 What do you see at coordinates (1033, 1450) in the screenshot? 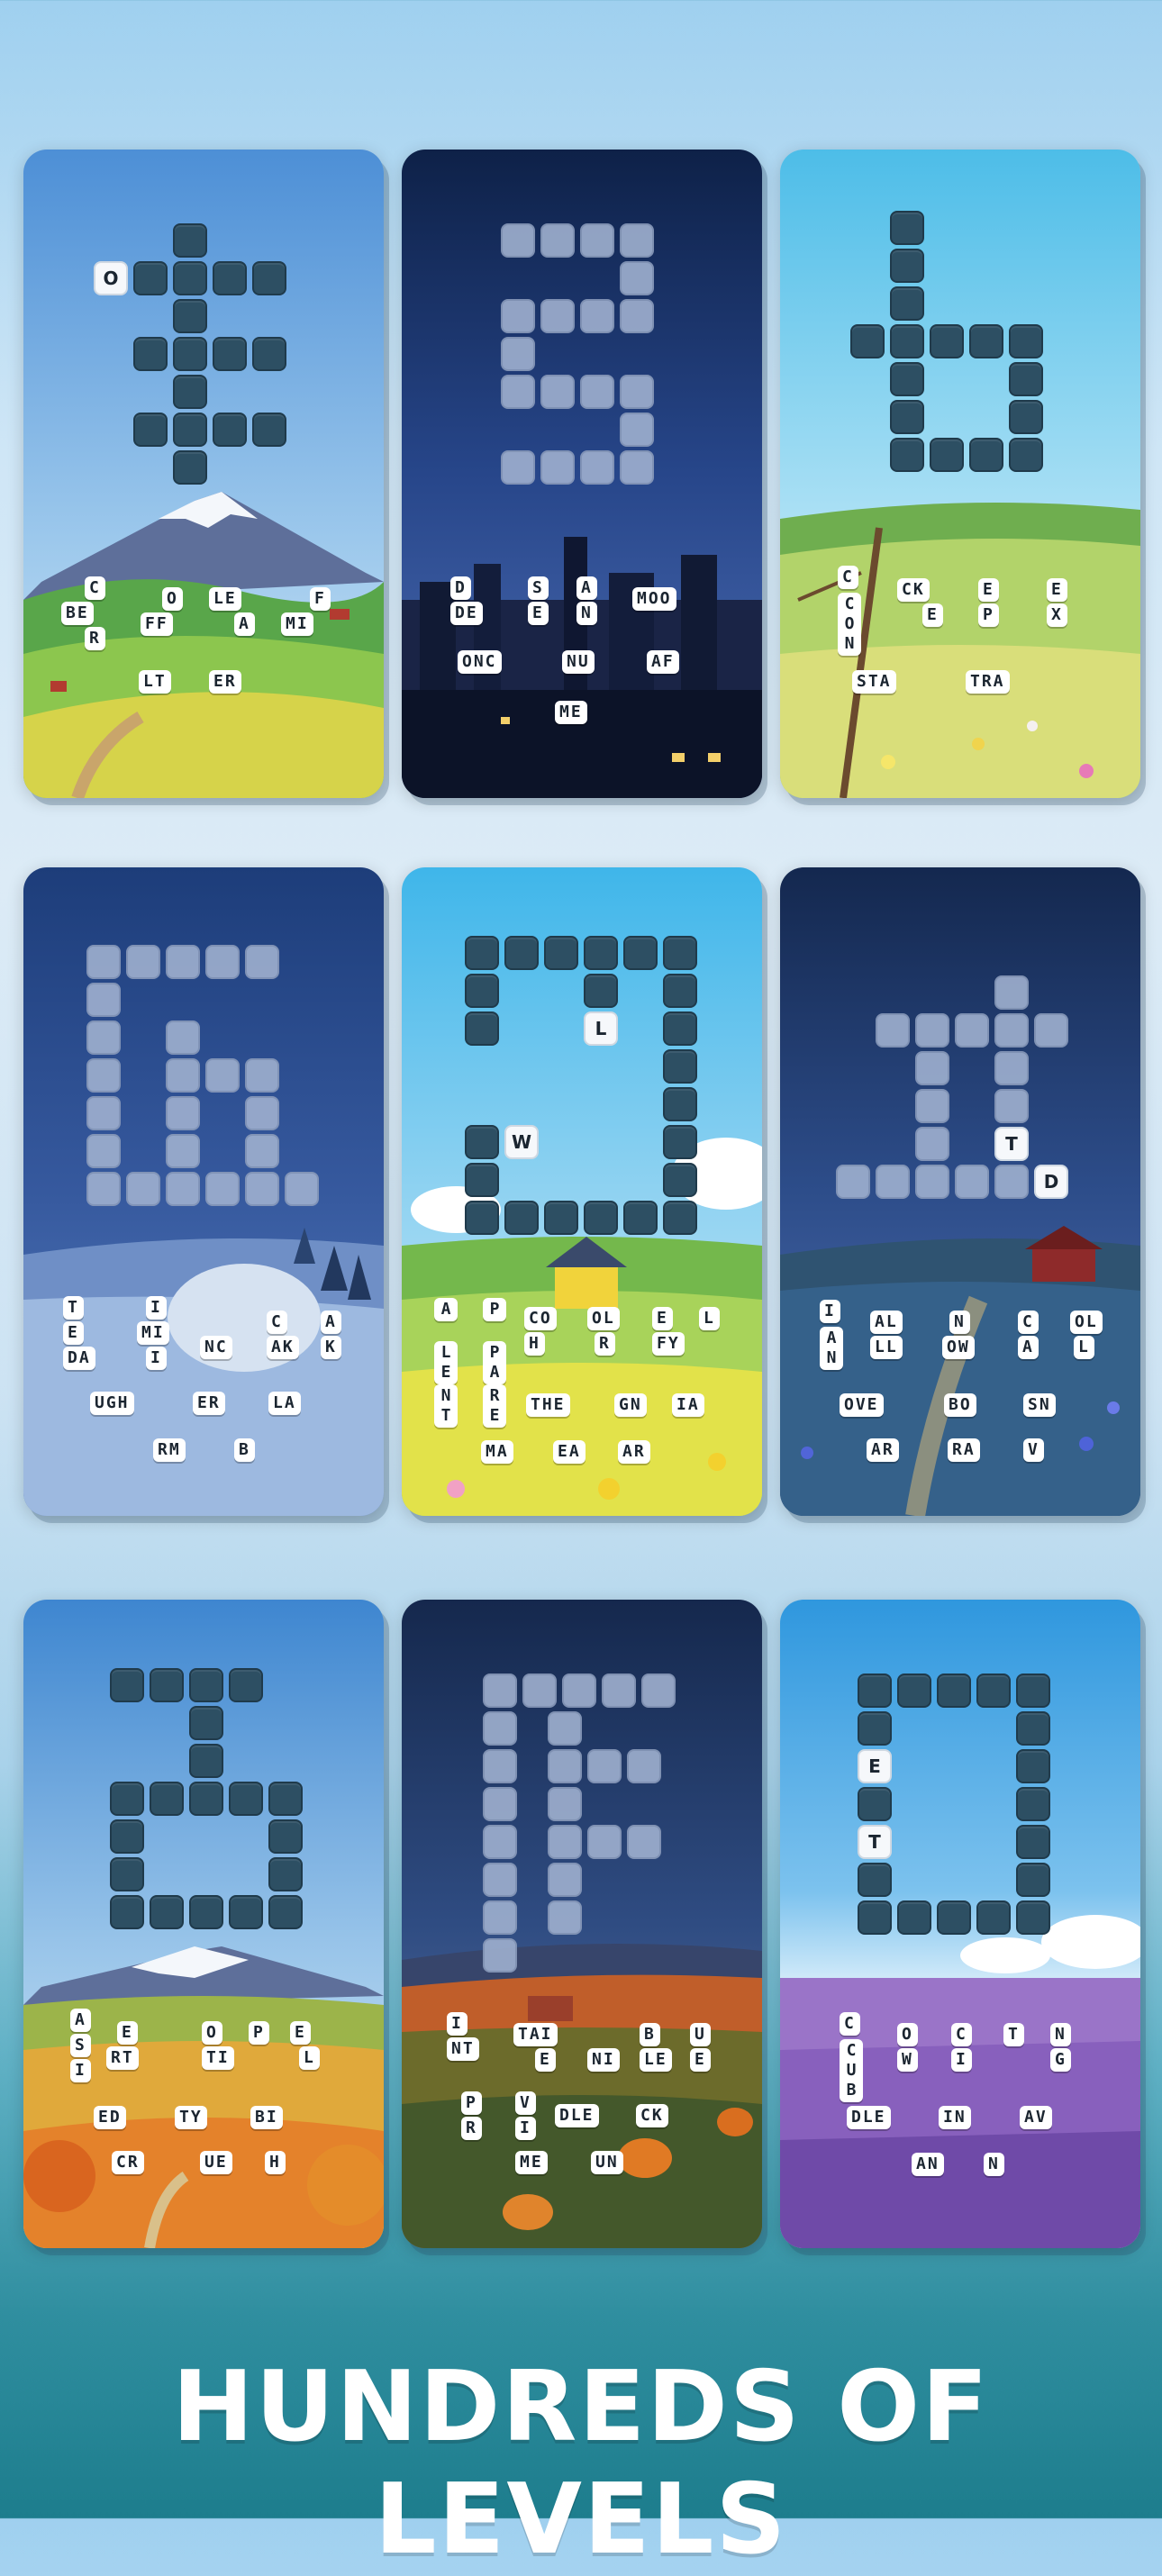
I see `word-chip: V` at bounding box center [1033, 1450].